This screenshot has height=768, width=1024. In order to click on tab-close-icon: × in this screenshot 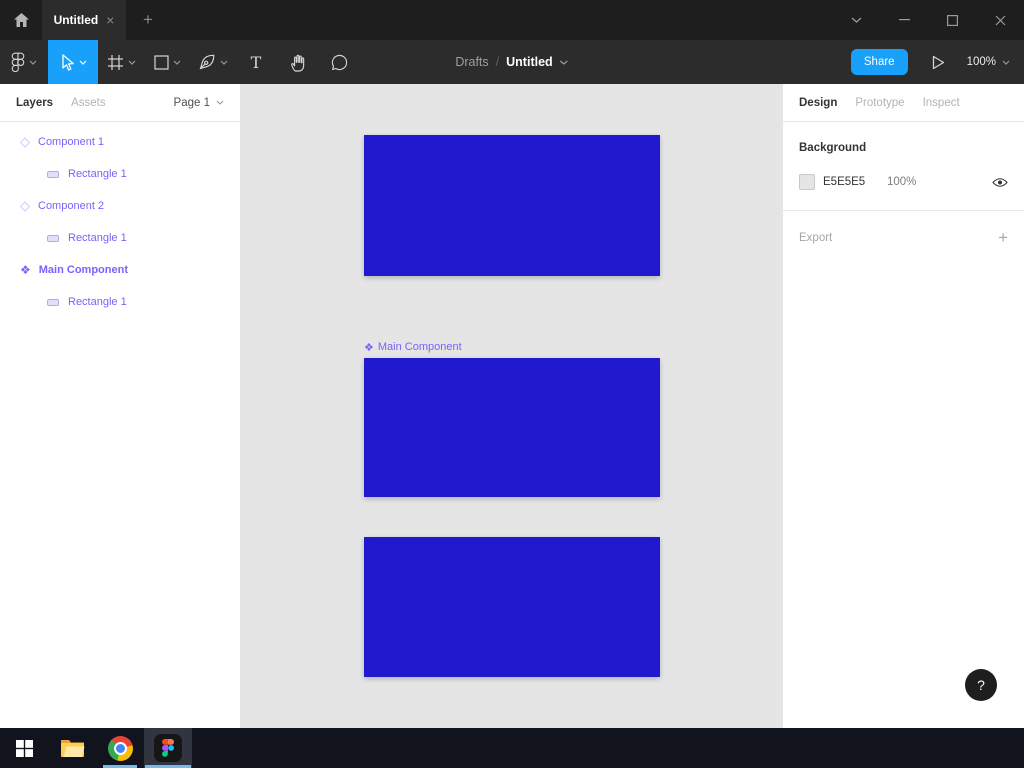, I will do `click(110, 20)`.